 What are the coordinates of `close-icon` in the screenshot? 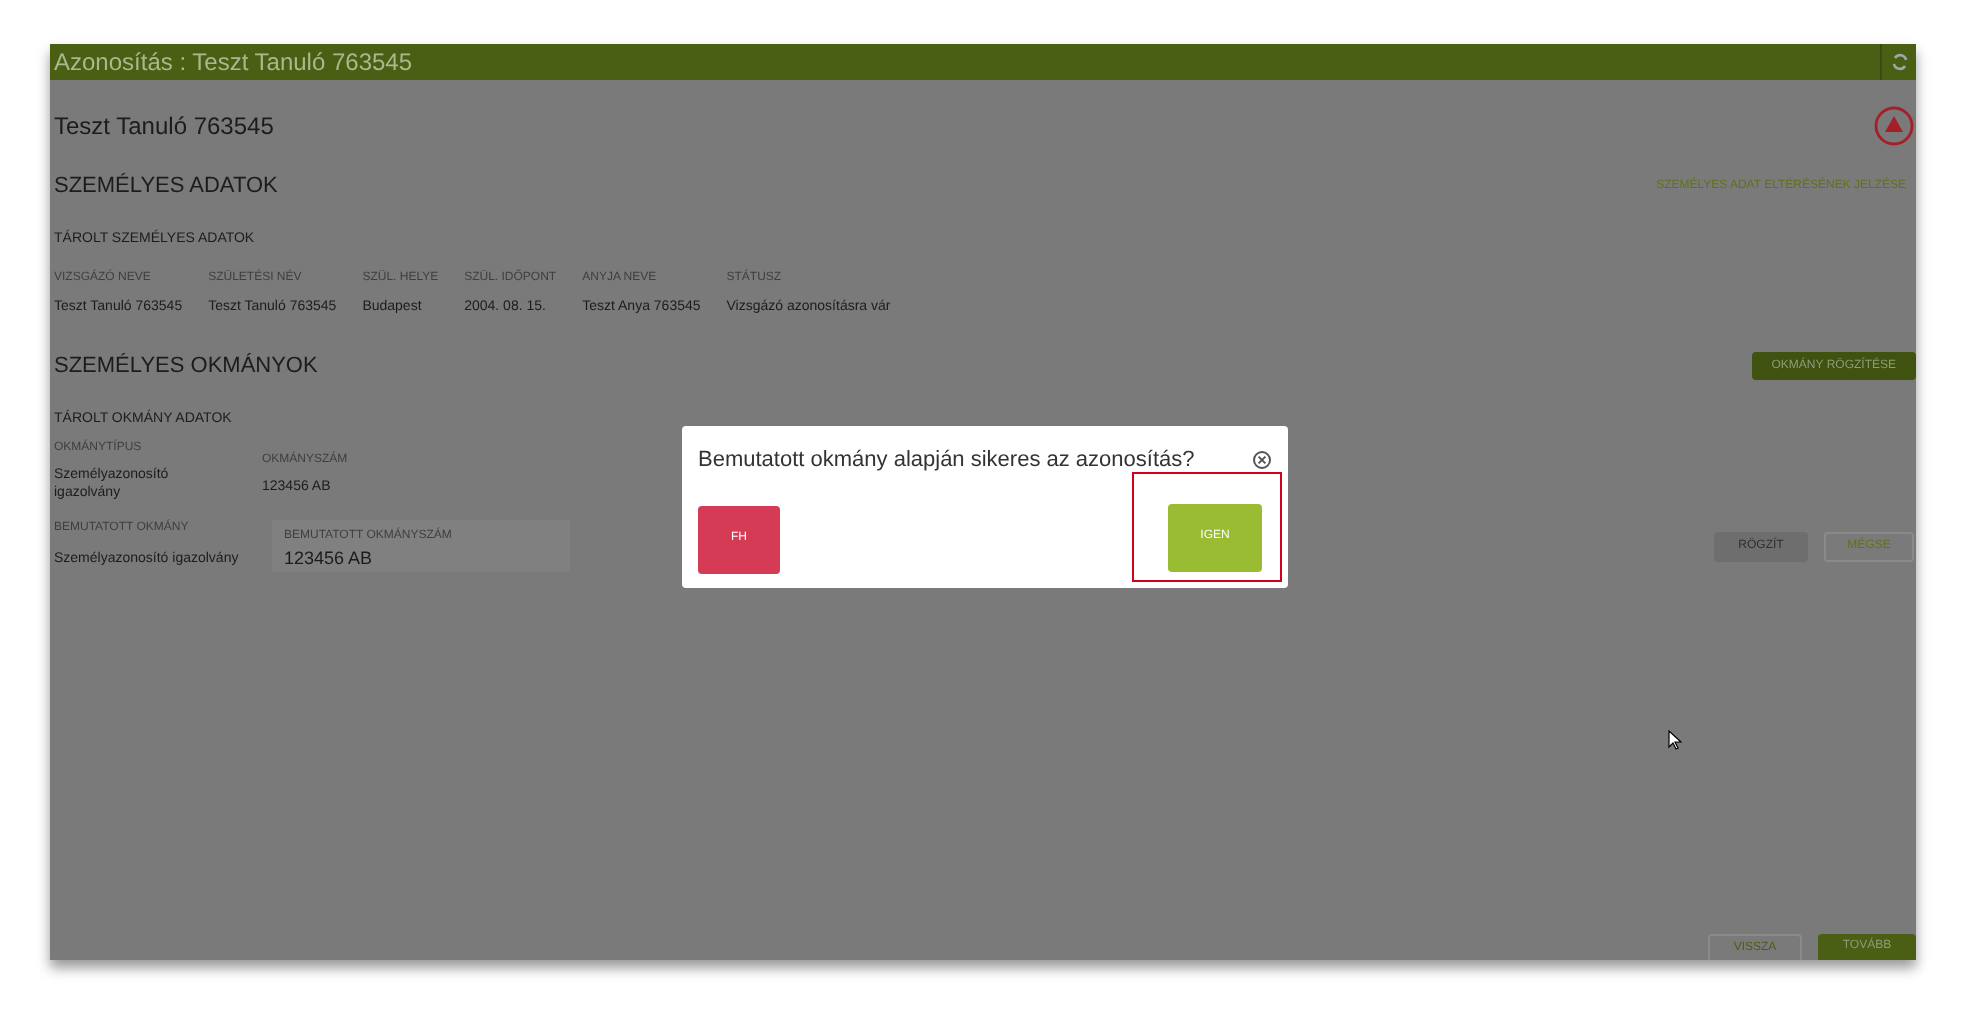 It's located at (1262, 460).